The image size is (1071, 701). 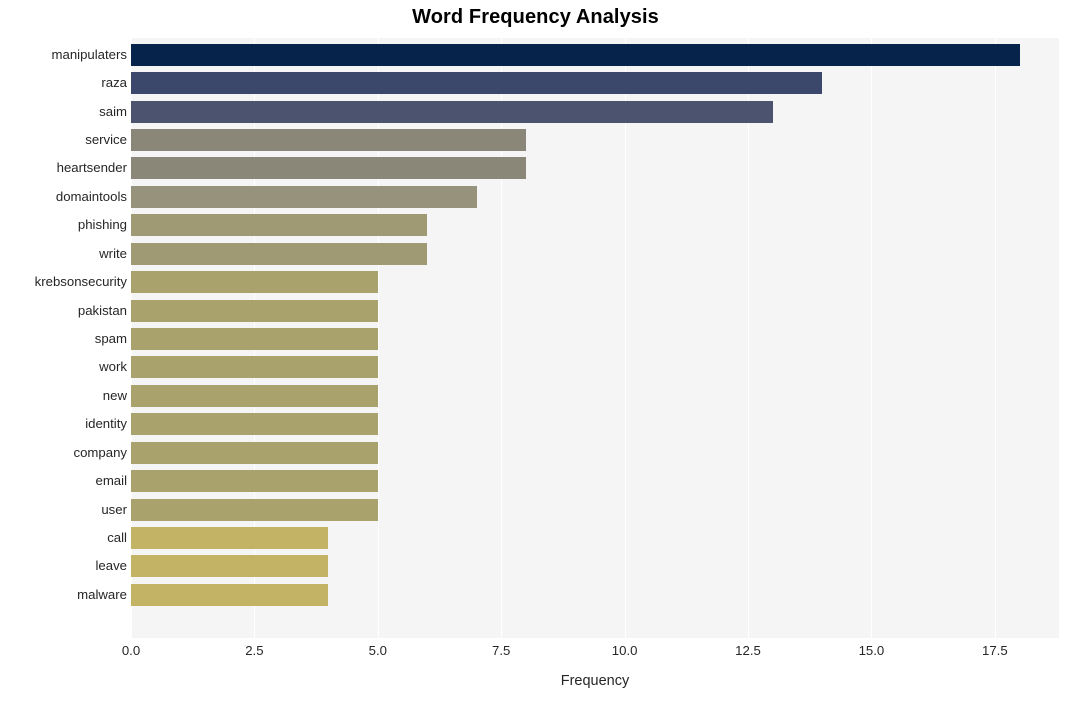 I want to click on y-axis-label-saim: saim, so click(x=113, y=111).